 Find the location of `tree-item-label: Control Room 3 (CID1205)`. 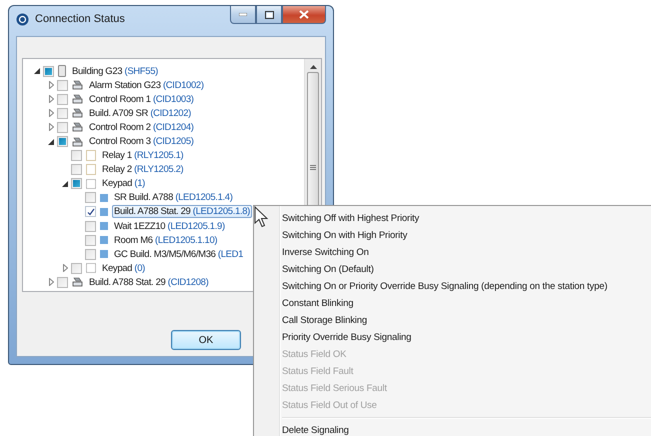

tree-item-label: Control Room 3 (CID1205) is located at coordinates (141, 141).